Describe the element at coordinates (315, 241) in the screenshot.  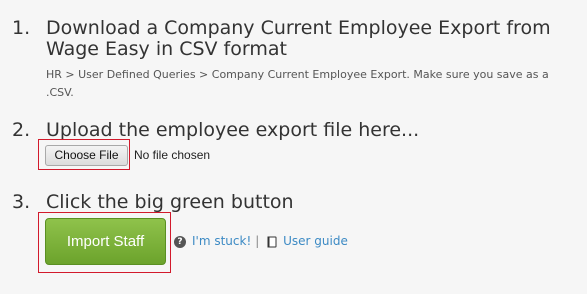
I see `user-guide-link: User guide` at that location.